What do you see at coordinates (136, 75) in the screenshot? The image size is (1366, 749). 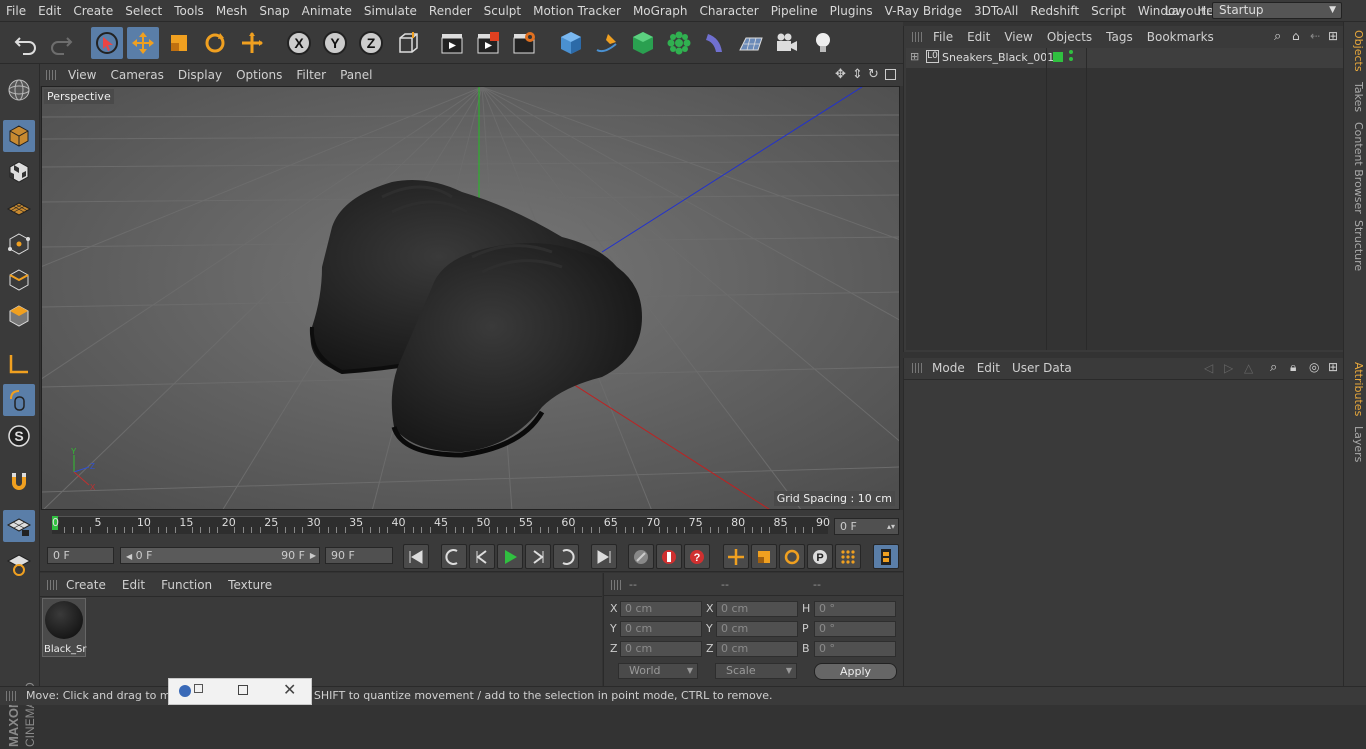 I see `viewport-menu-cameras: Cameras` at bounding box center [136, 75].